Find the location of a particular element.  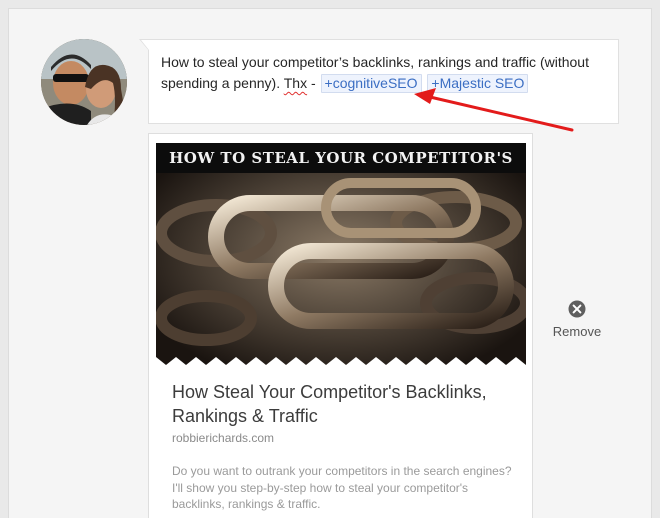

mention-cognitiveseo: +cognitiveSEO is located at coordinates (371, 83).